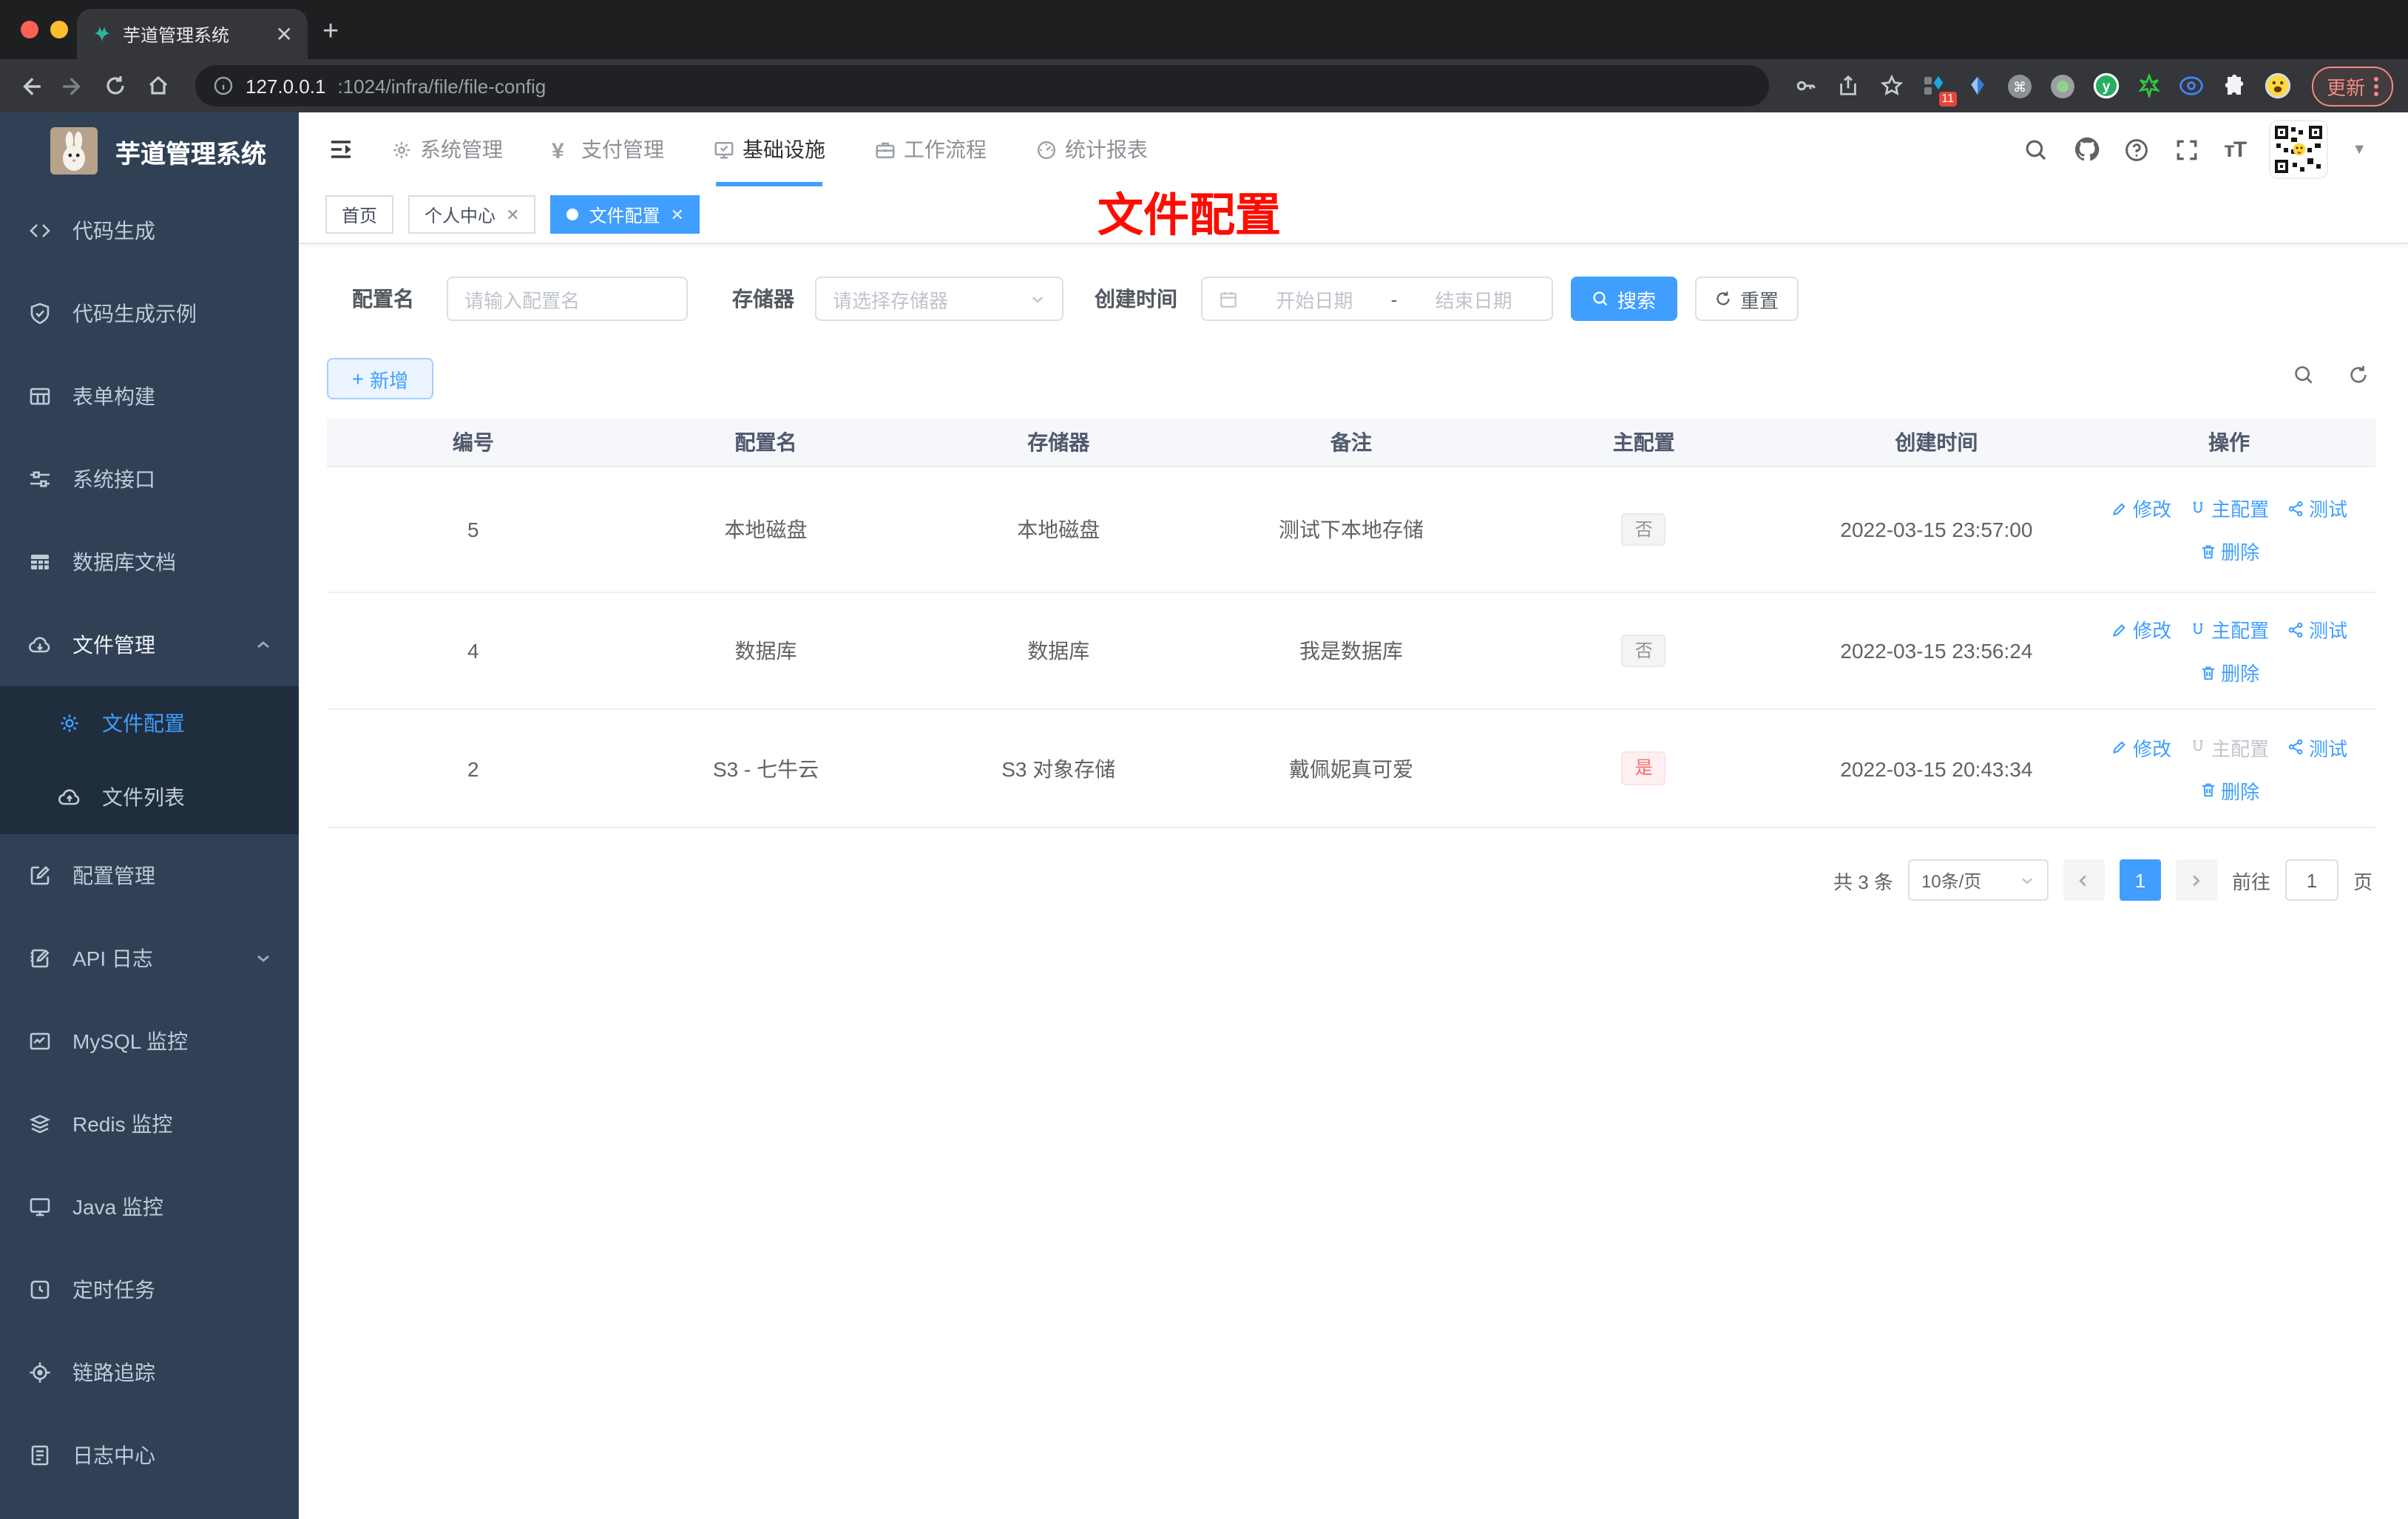 The image size is (2408, 1519). What do you see at coordinates (446, 149) in the screenshot?
I see `nav-system-management: 系统管理` at bounding box center [446, 149].